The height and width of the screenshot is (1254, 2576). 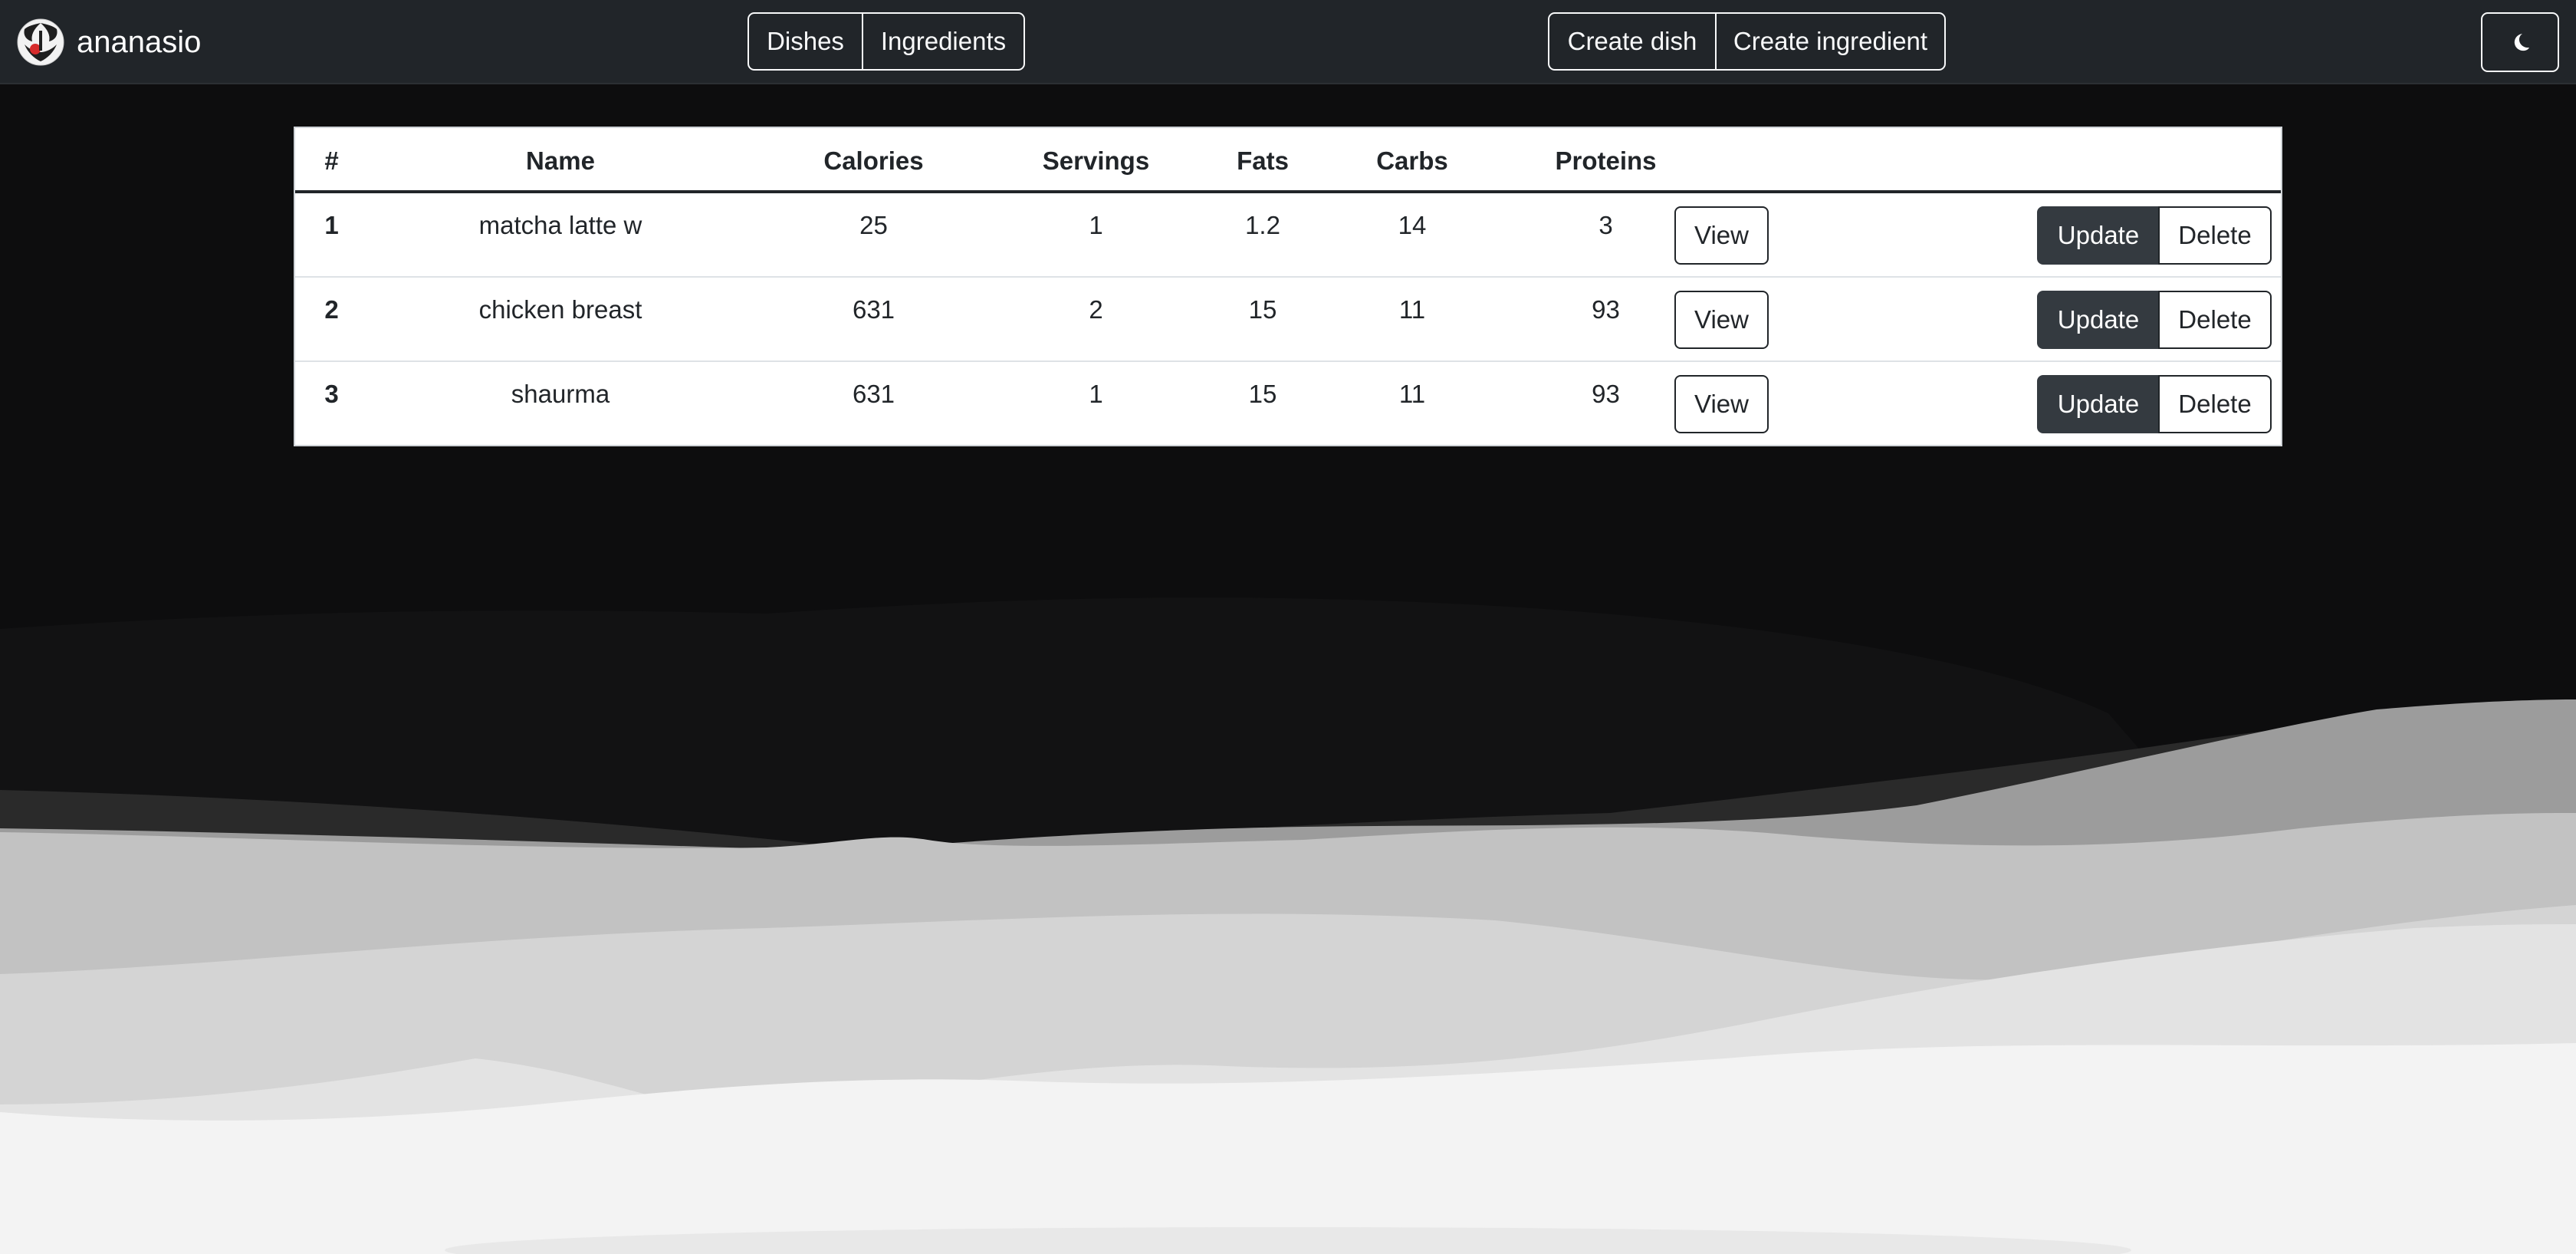 What do you see at coordinates (806, 41) in the screenshot?
I see `dishes-button: Dishes` at bounding box center [806, 41].